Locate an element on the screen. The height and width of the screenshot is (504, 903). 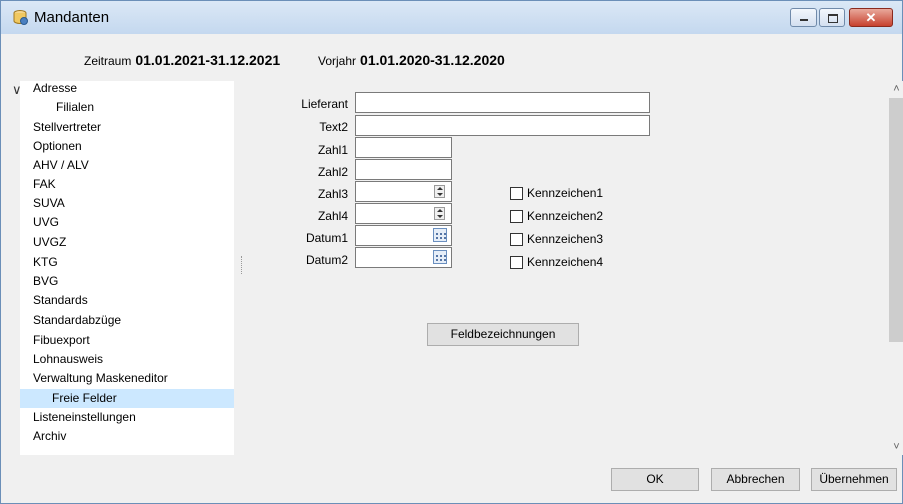
sidebar-item-bvg: BVG is located at coordinates (45, 281).